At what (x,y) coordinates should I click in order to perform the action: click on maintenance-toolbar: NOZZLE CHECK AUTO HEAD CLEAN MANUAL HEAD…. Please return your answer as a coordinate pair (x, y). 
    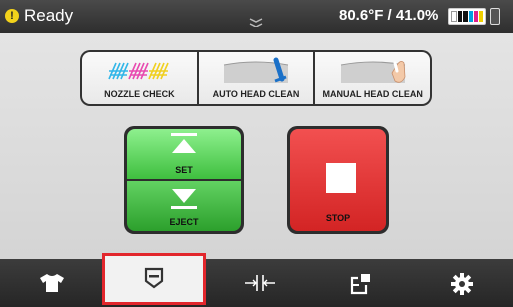
    Looking at the image, I should click on (256, 78).